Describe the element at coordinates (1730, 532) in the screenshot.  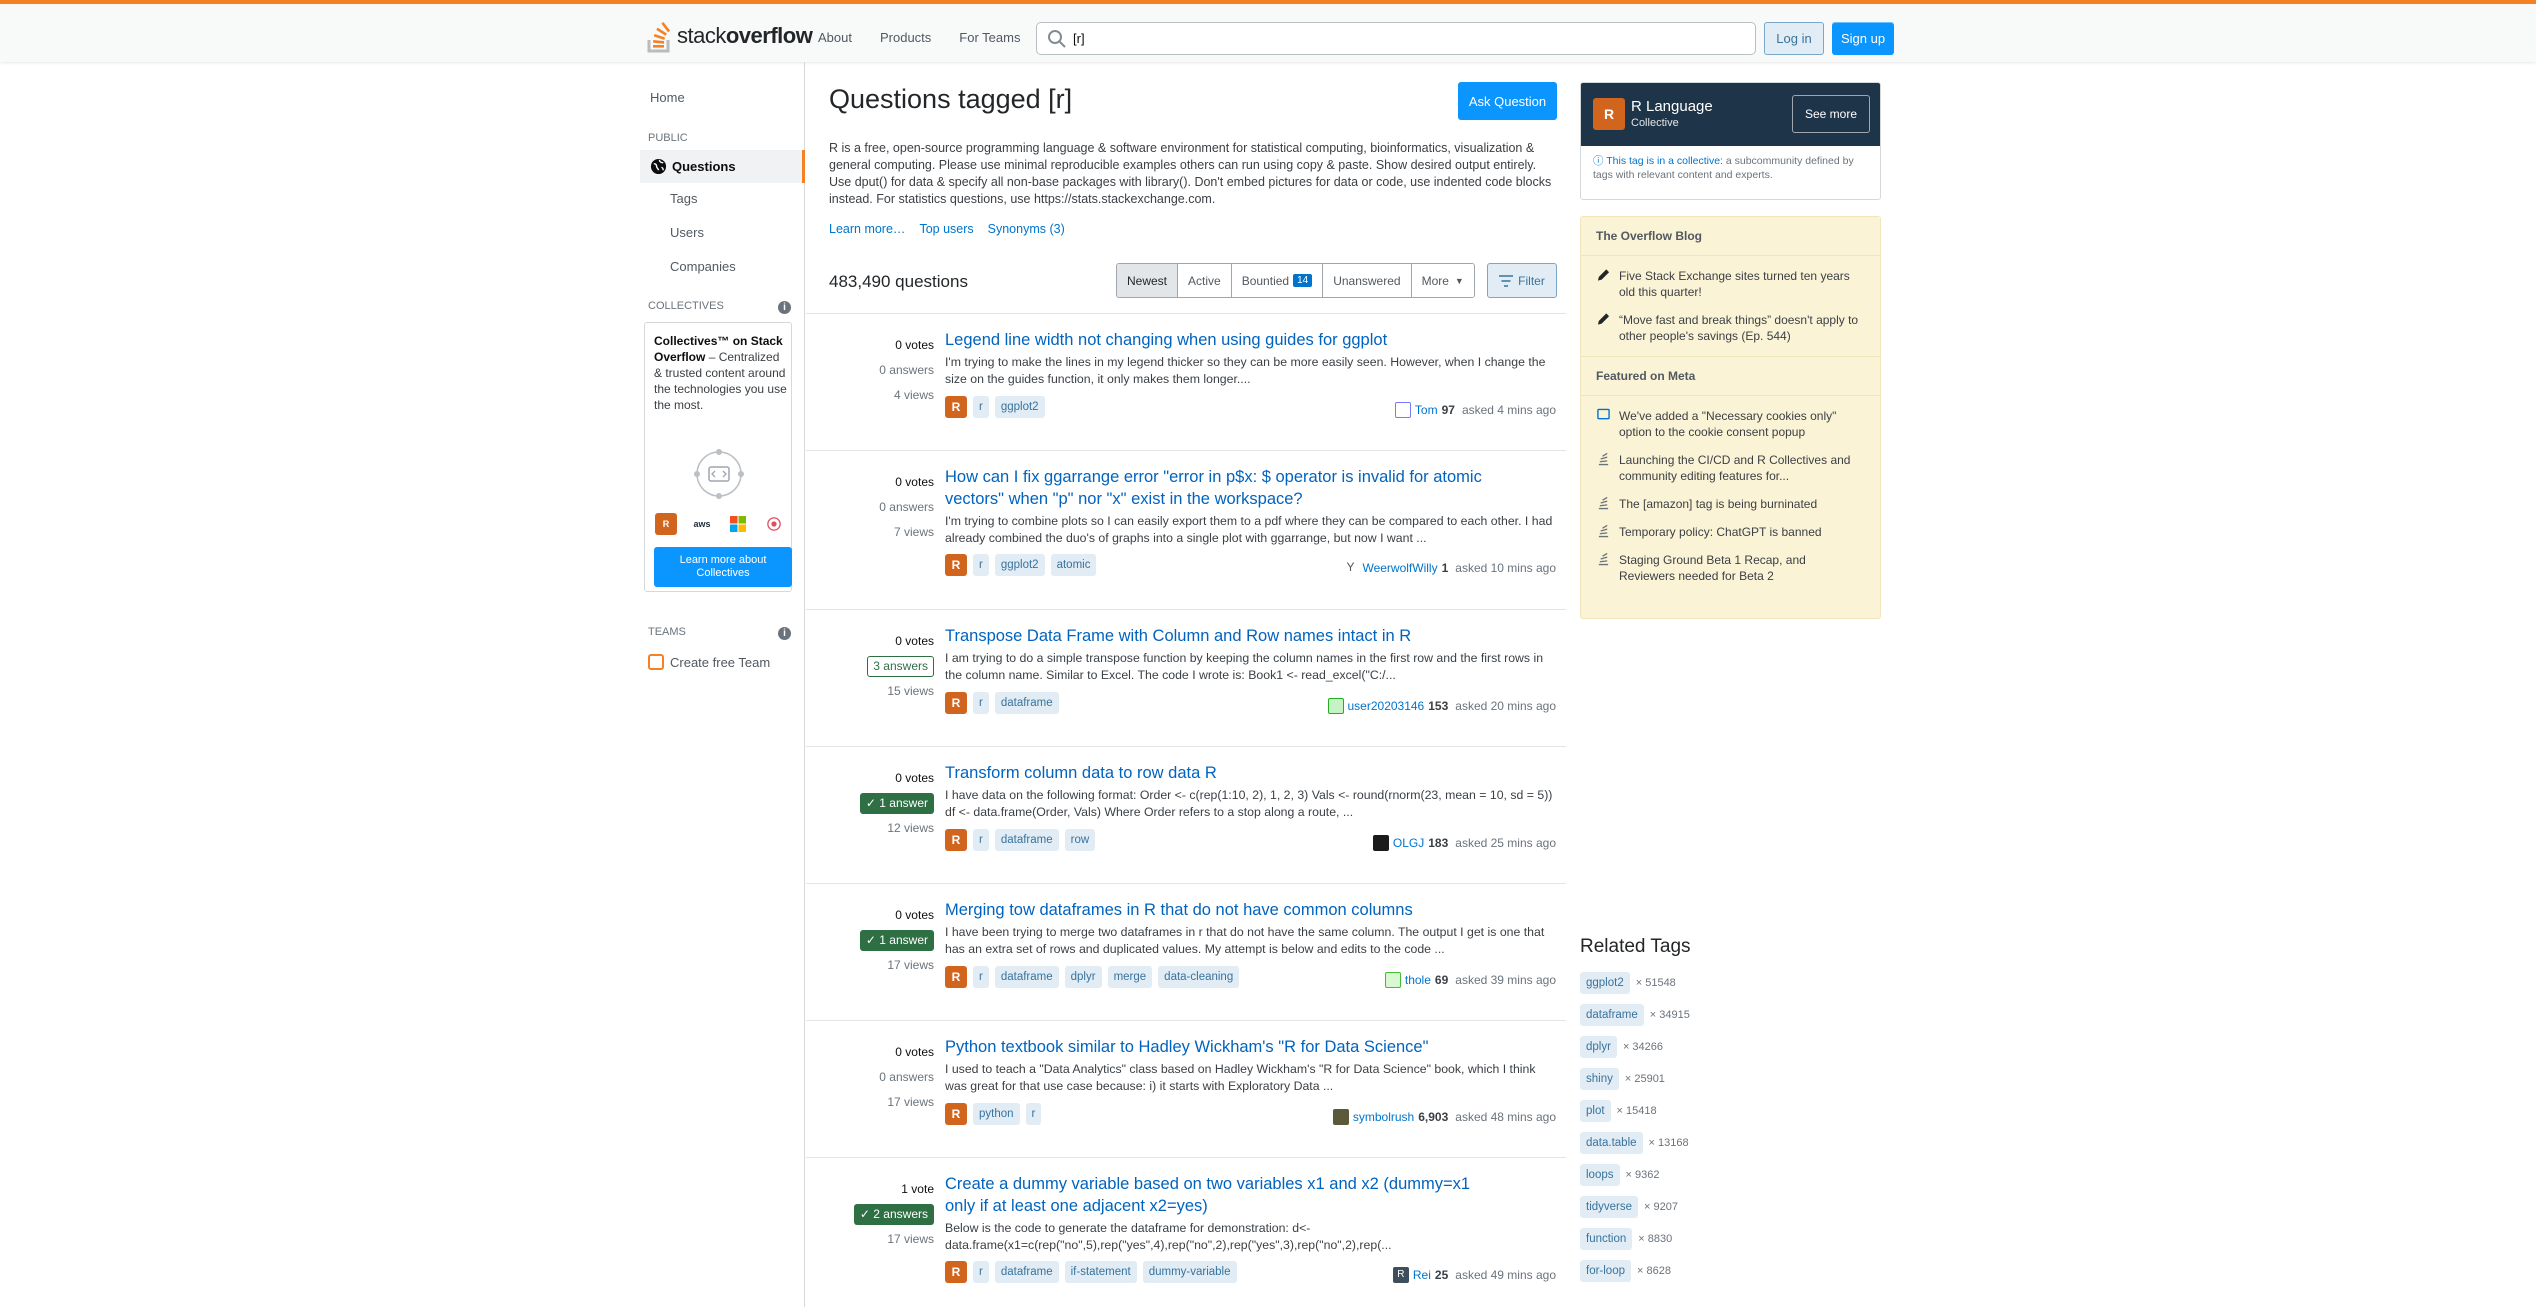
I see `meta-item: Temporary policy: ChatGPT is banned` at that location.